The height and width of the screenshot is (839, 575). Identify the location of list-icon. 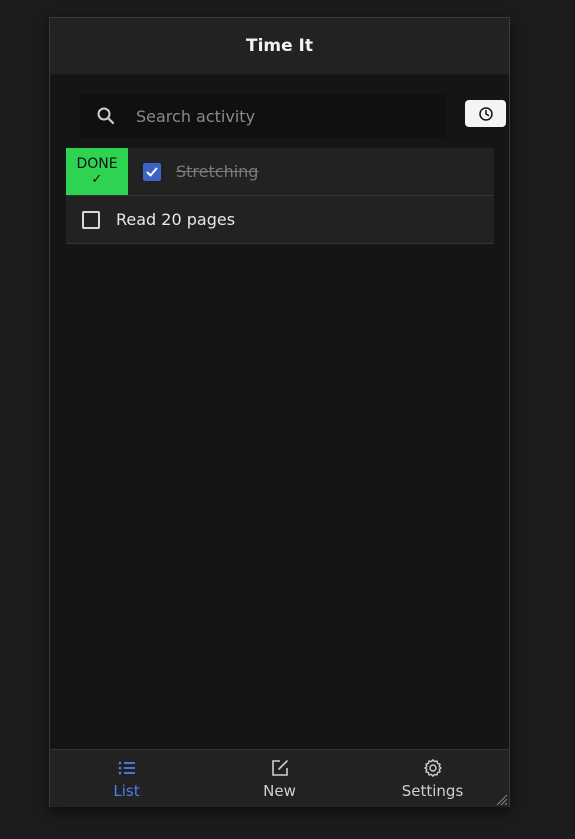
(127, 768).